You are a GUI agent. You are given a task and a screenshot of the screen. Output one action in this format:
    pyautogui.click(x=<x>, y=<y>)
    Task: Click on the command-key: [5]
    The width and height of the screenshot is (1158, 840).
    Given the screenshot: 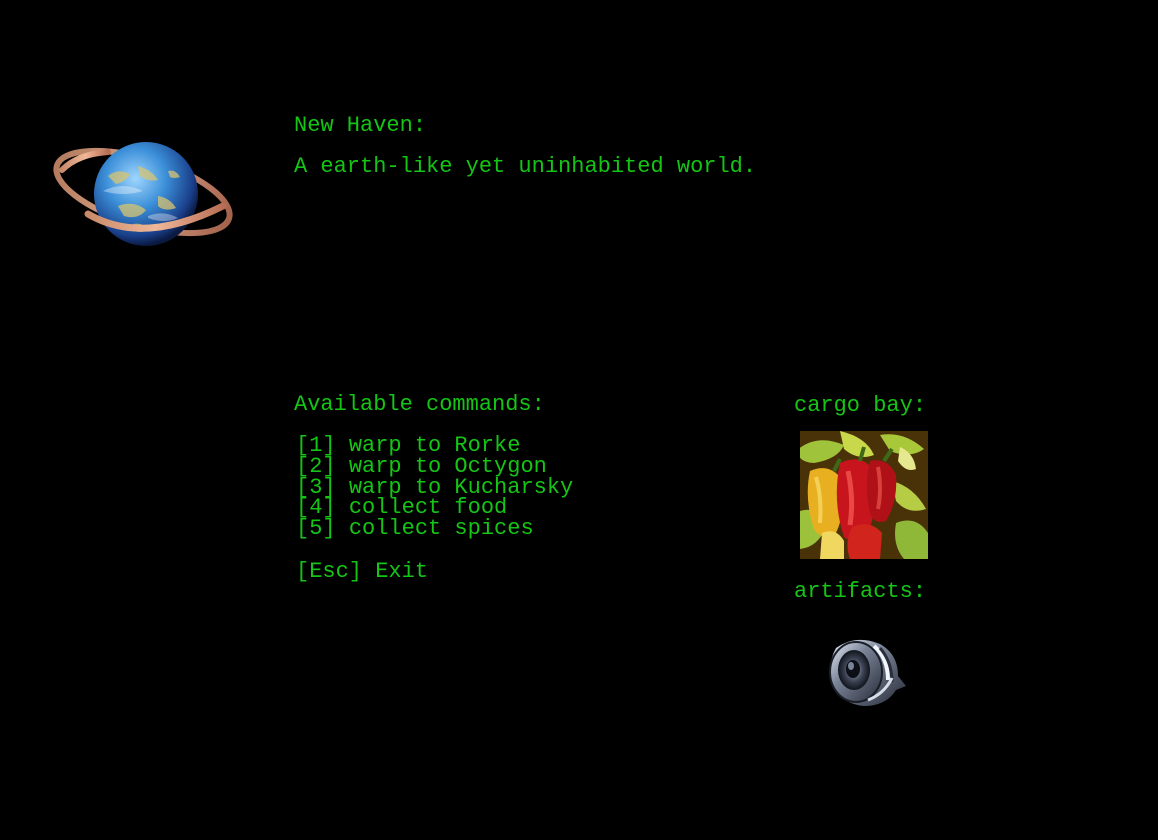 What is the action you would take?
    pyautogui.click(x=316, y=528)
    